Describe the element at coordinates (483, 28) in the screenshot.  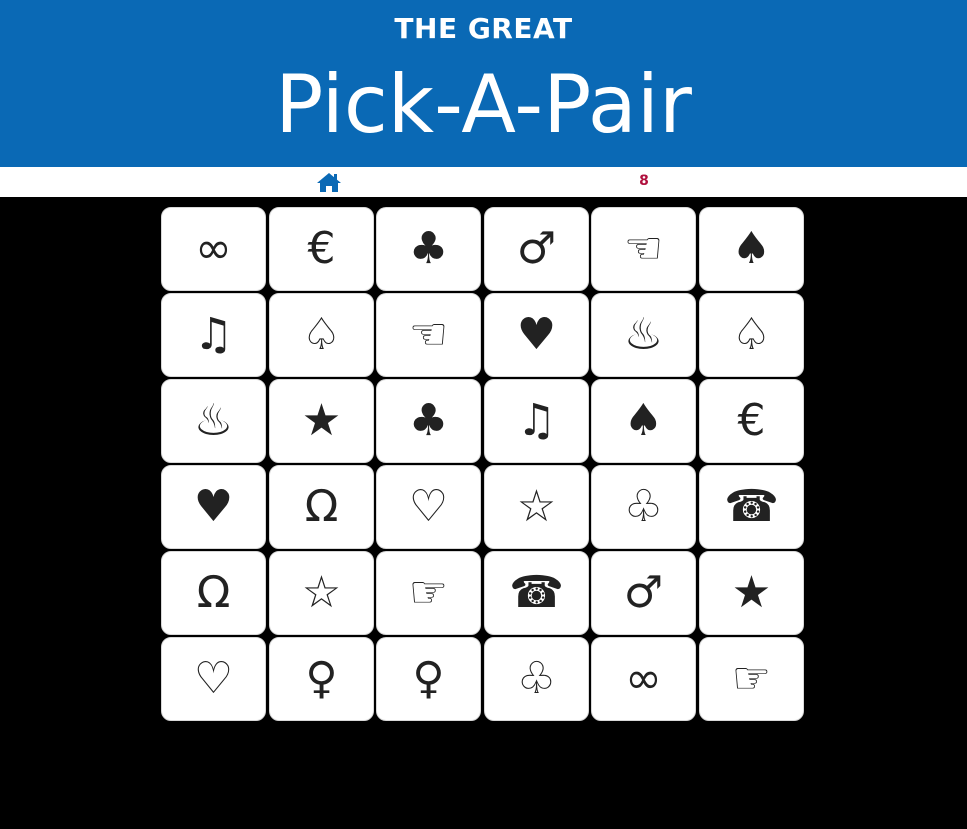
I see `header-subtitle: THE GREAT` at that location.